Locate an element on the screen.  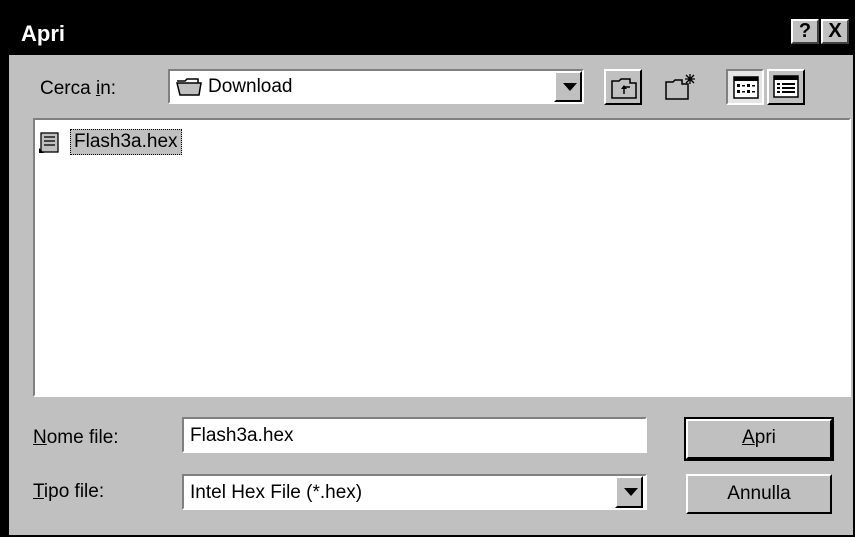
new-folder-icon is located at coordinates (681, 89).